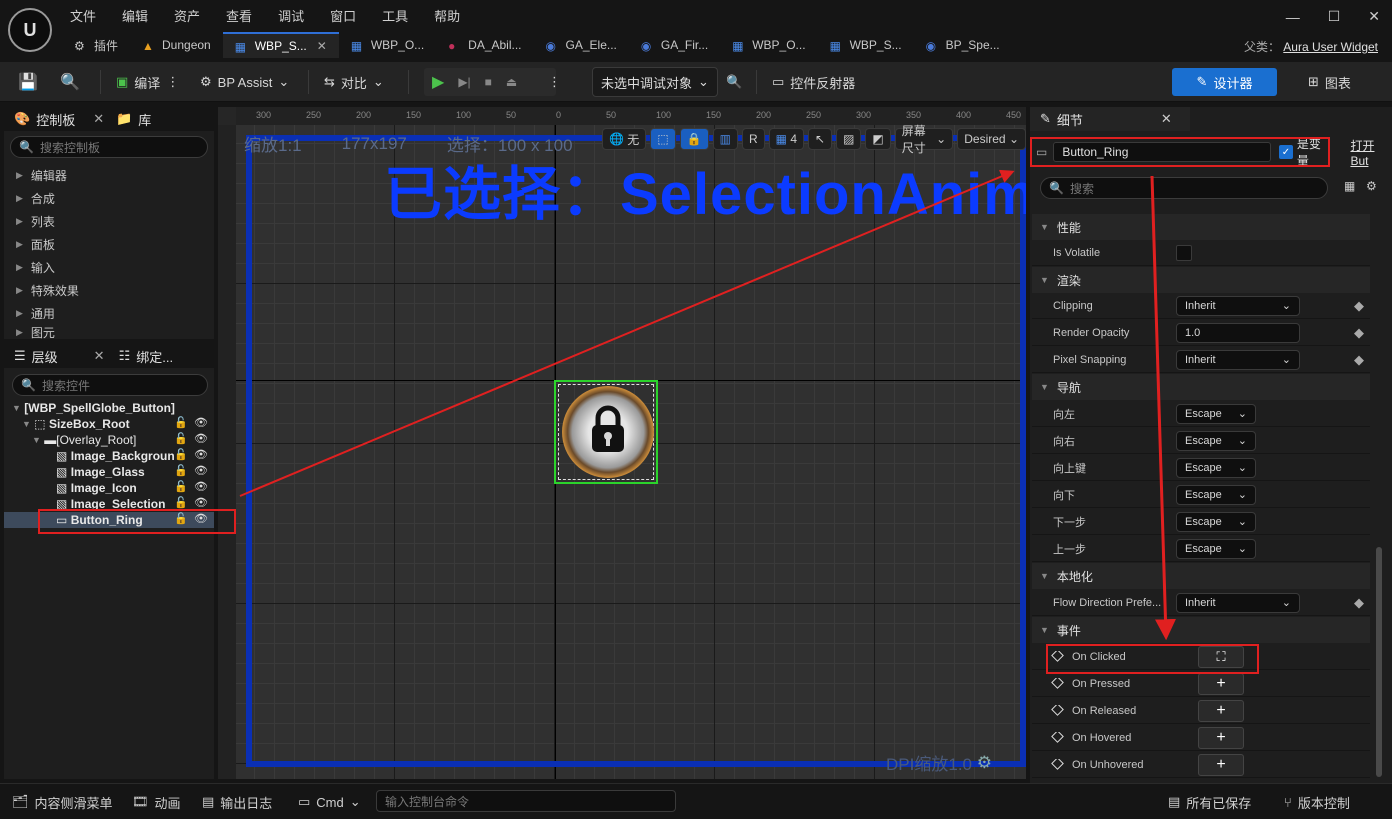 The width and height of the screenshot is (1392, 819). What do you see at coordinates (93, 408) in the screenshot?
I see `tree-item-root: ▼ [WBP_SpellGlobe_Button]` at bounding box center [93, 408].